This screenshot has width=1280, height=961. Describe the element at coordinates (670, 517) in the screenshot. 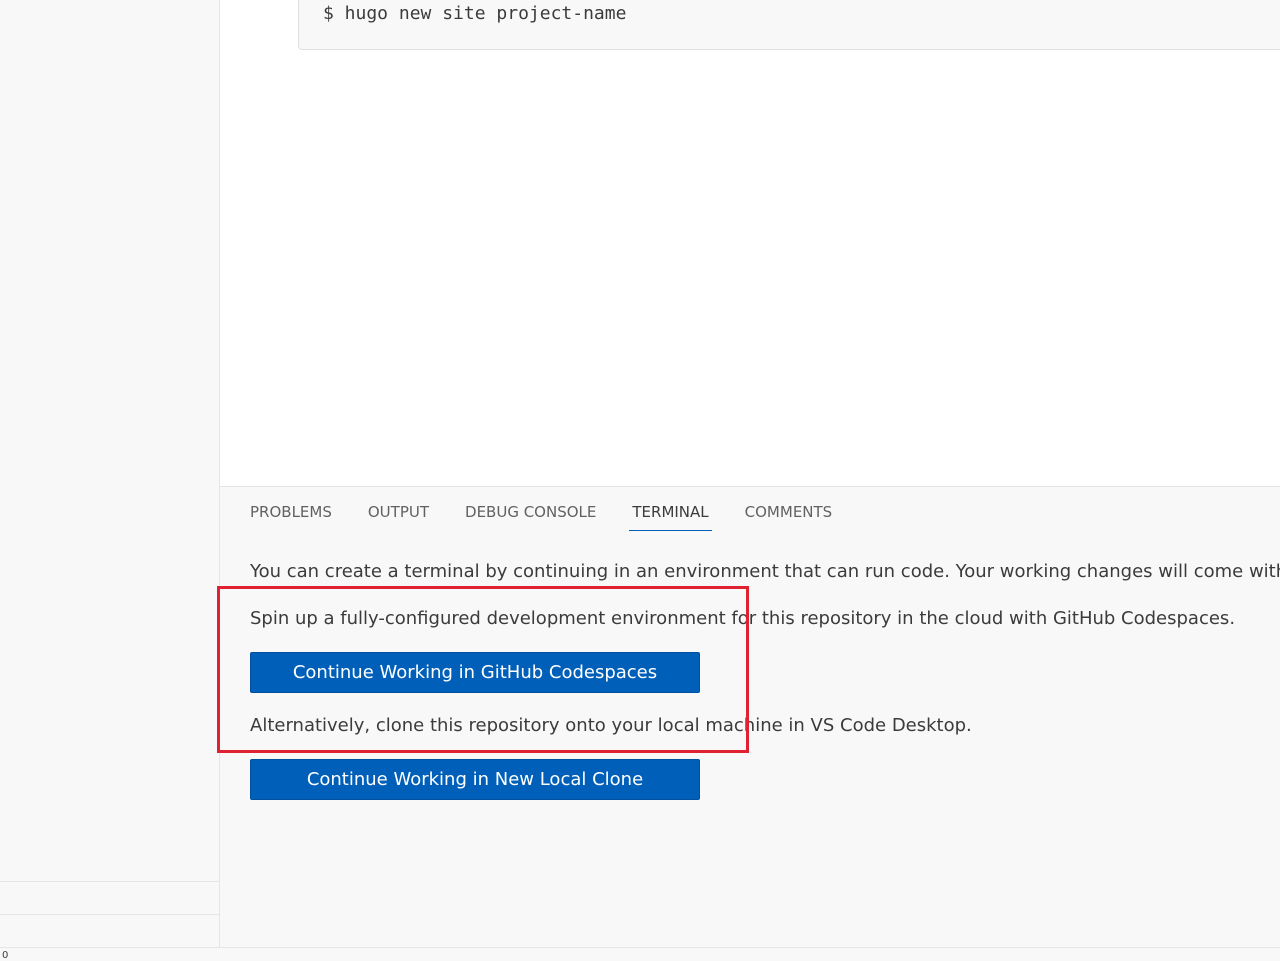

I see `tab-terminal: TERMINAL` at that location.